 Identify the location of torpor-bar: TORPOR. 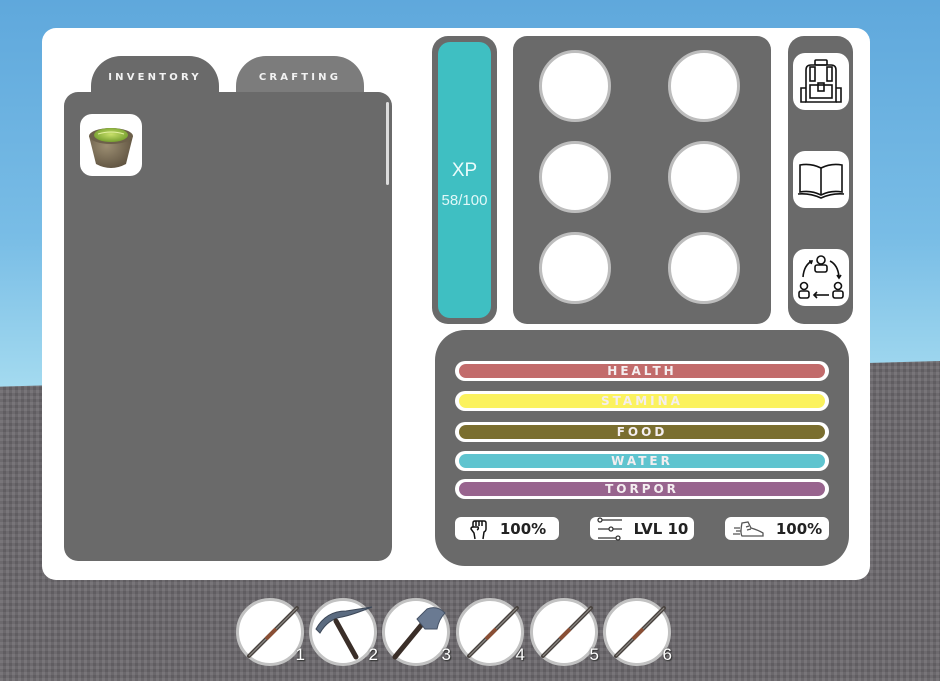
(642, 489).